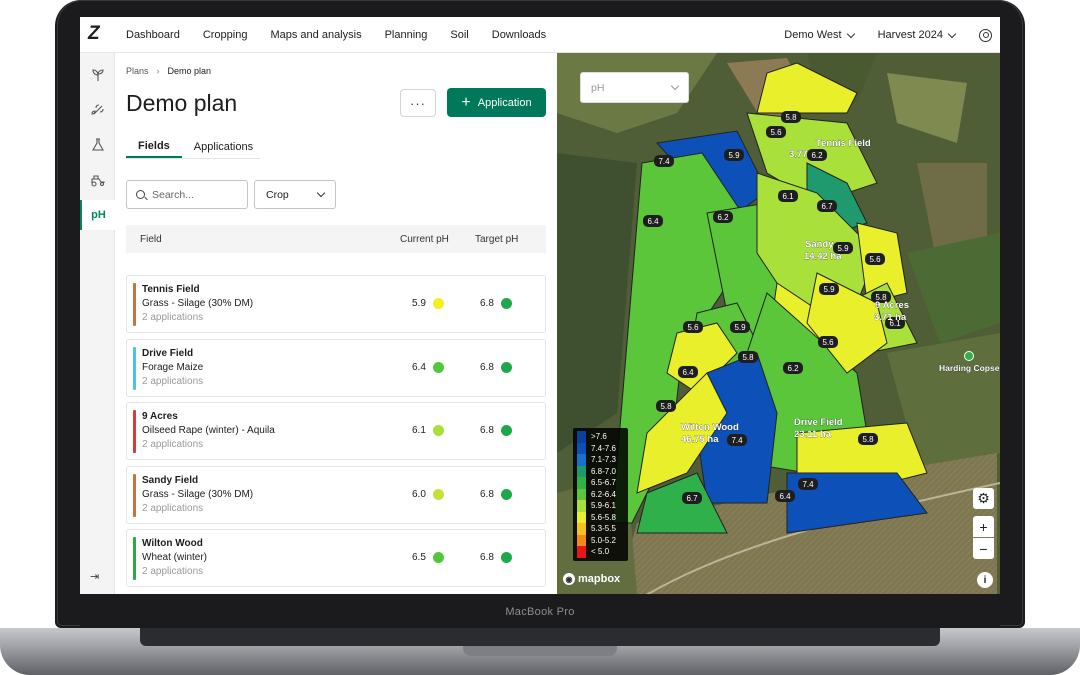  I want to click on column-header-current-ph: Current pH, so click(424, 239).